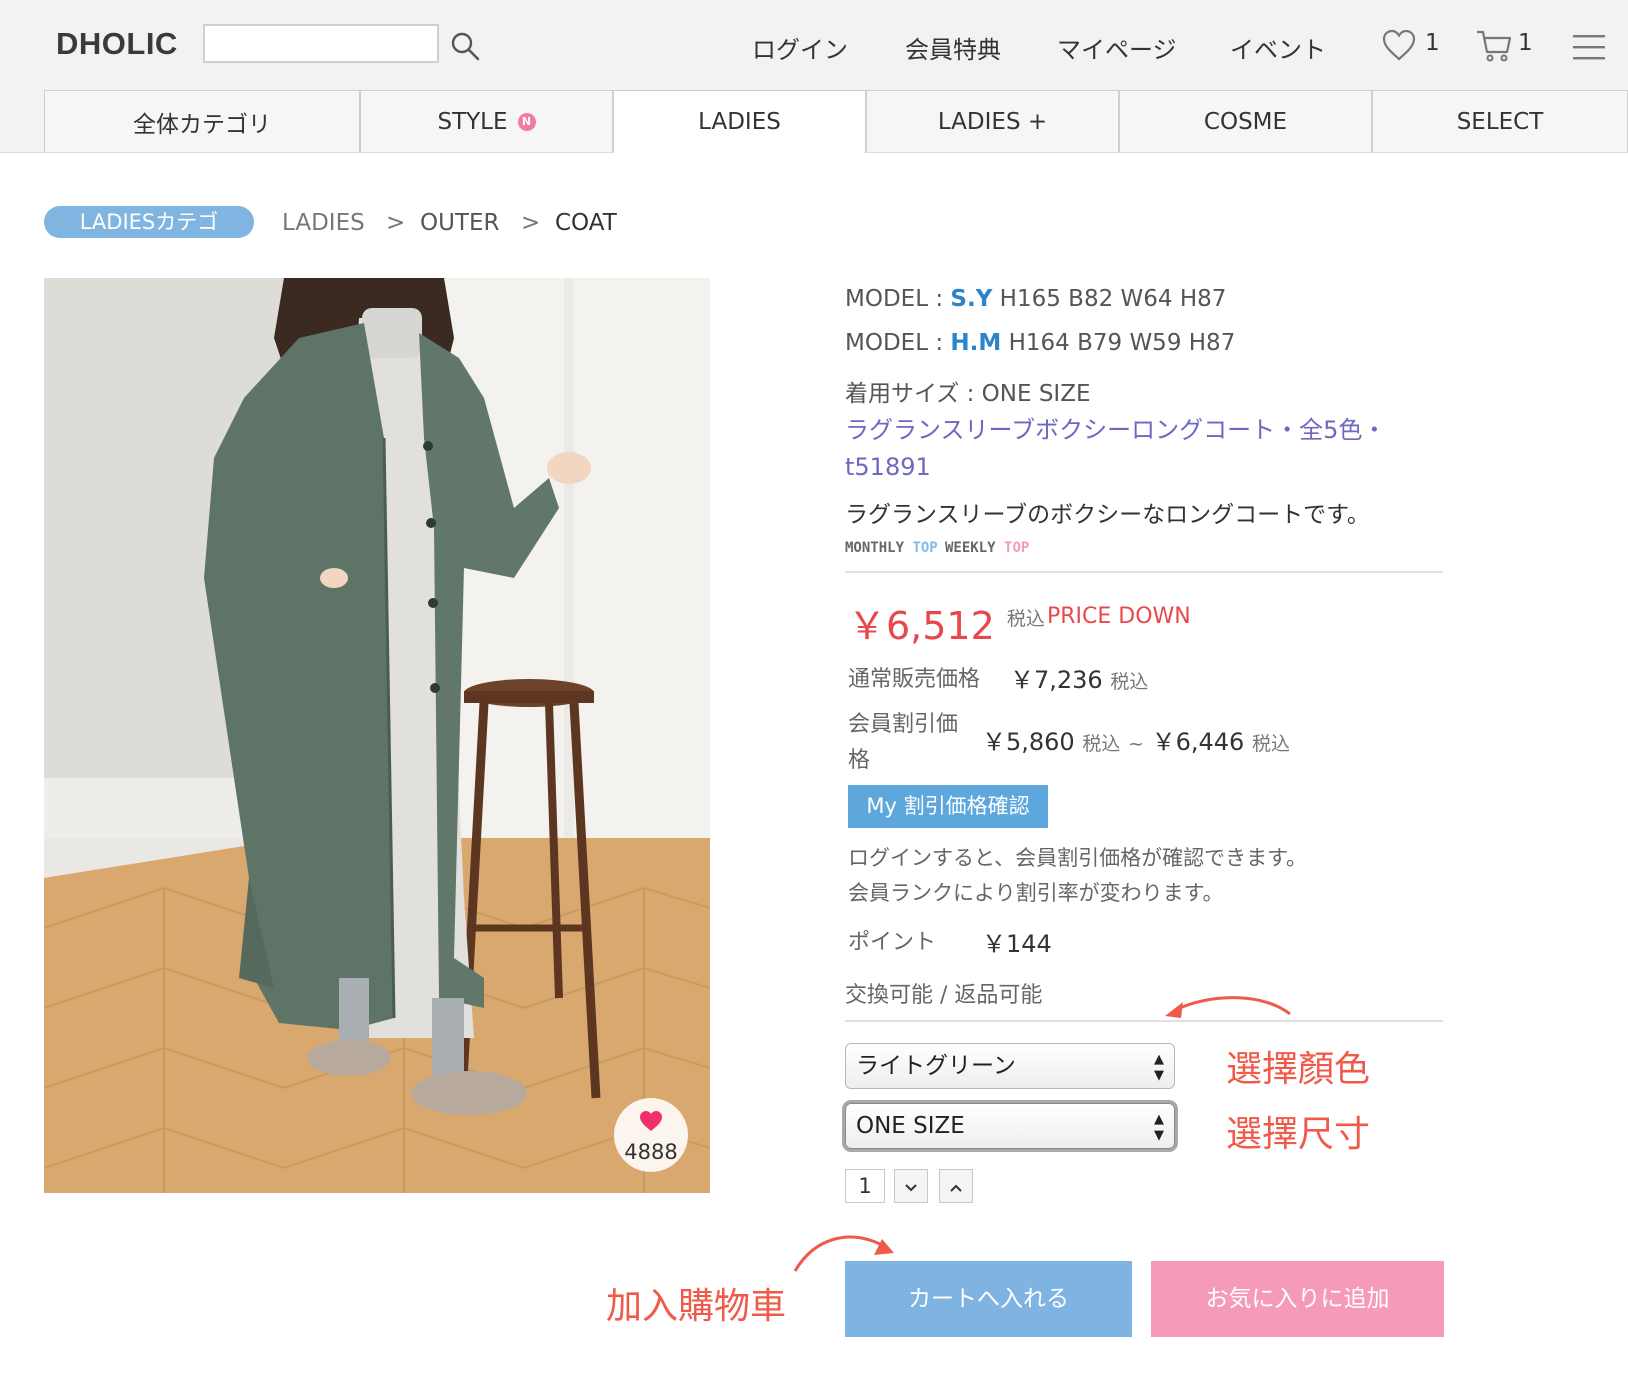 Image resolution: width=1628 pixels, height=1386 pixels. I want to click on chevron-up-icon, so click(956, 1188).